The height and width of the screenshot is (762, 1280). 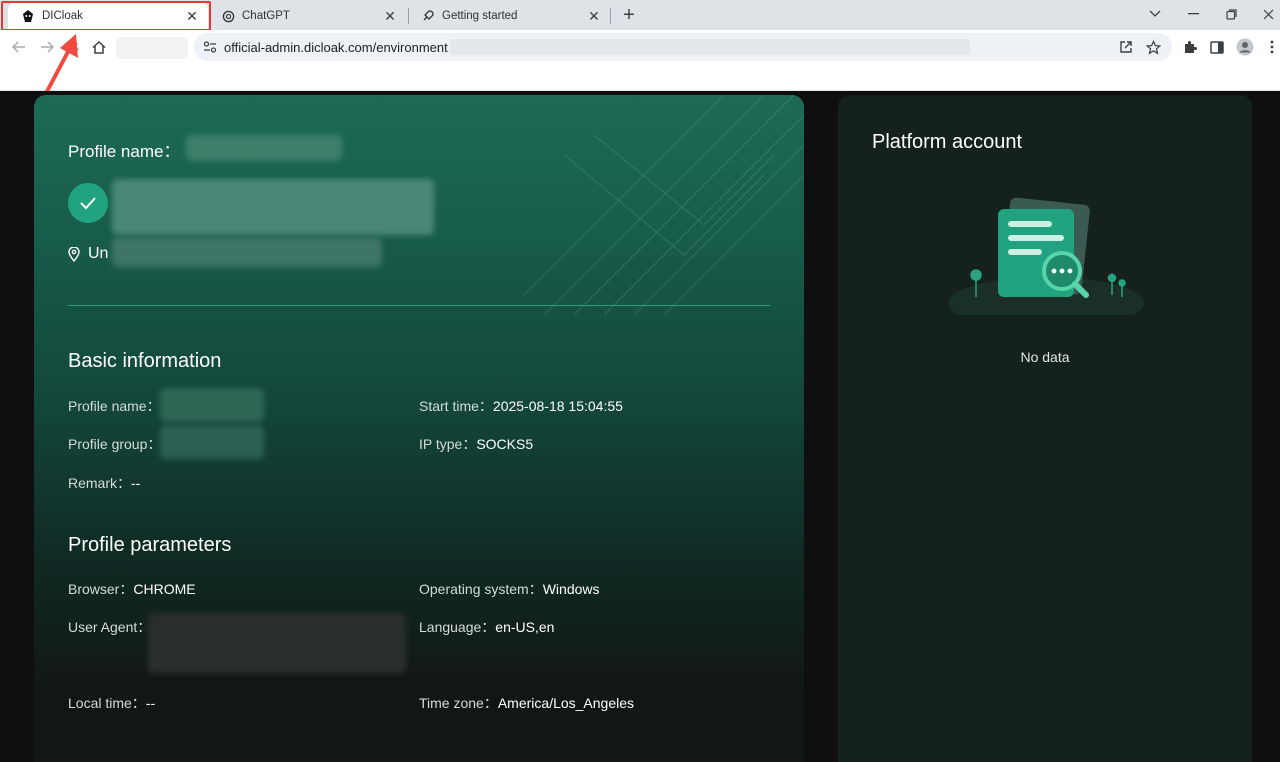 What do you see at coordinates (1193, 14) in the screenshot?
I see `minimize-icon` at bounding box center [1193, 14].